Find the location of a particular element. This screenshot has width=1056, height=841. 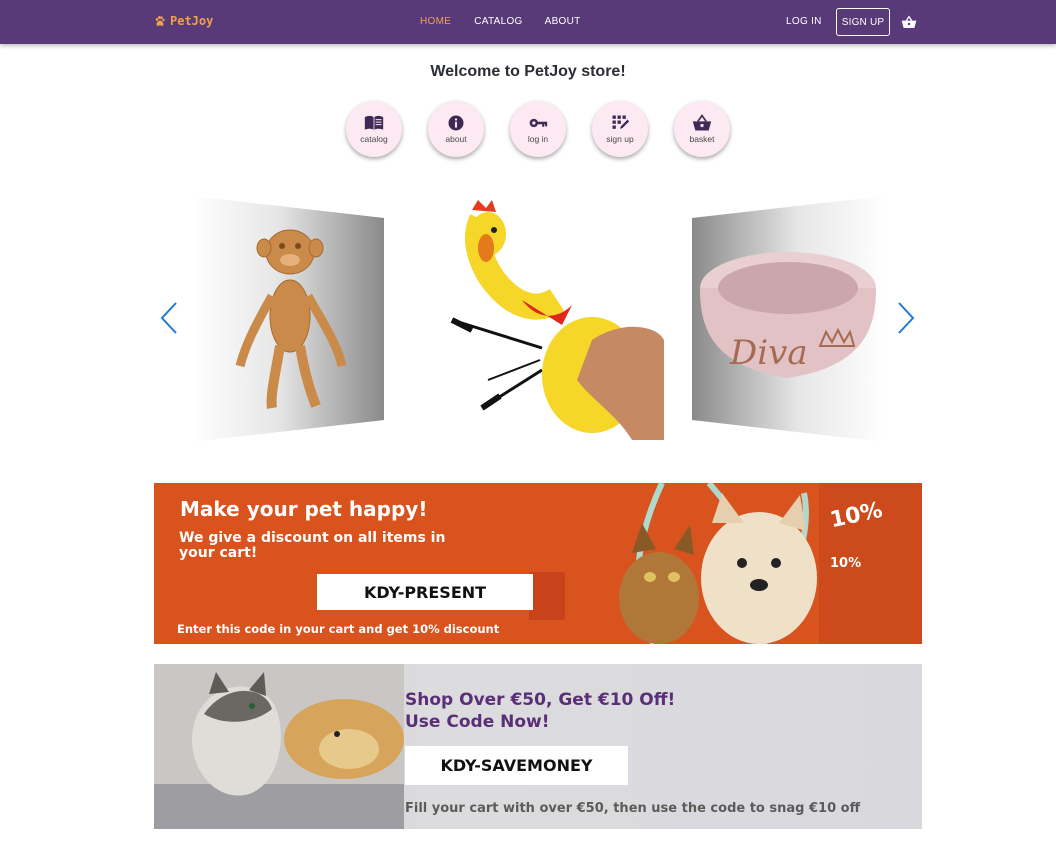

carousel-slide-chicken is located at coordinates (553, 320).